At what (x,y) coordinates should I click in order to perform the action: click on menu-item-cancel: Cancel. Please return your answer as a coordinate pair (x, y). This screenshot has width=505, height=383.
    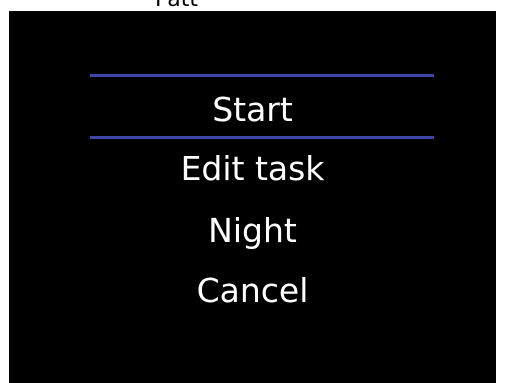
    Looking at the image, I should click on (252, 291).